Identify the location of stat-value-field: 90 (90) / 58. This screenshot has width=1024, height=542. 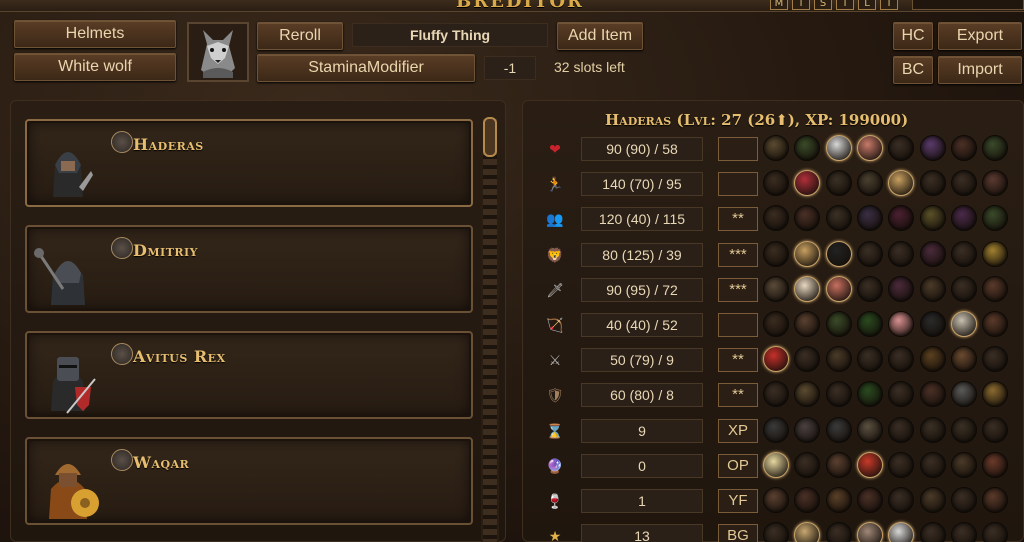
(642, 149).